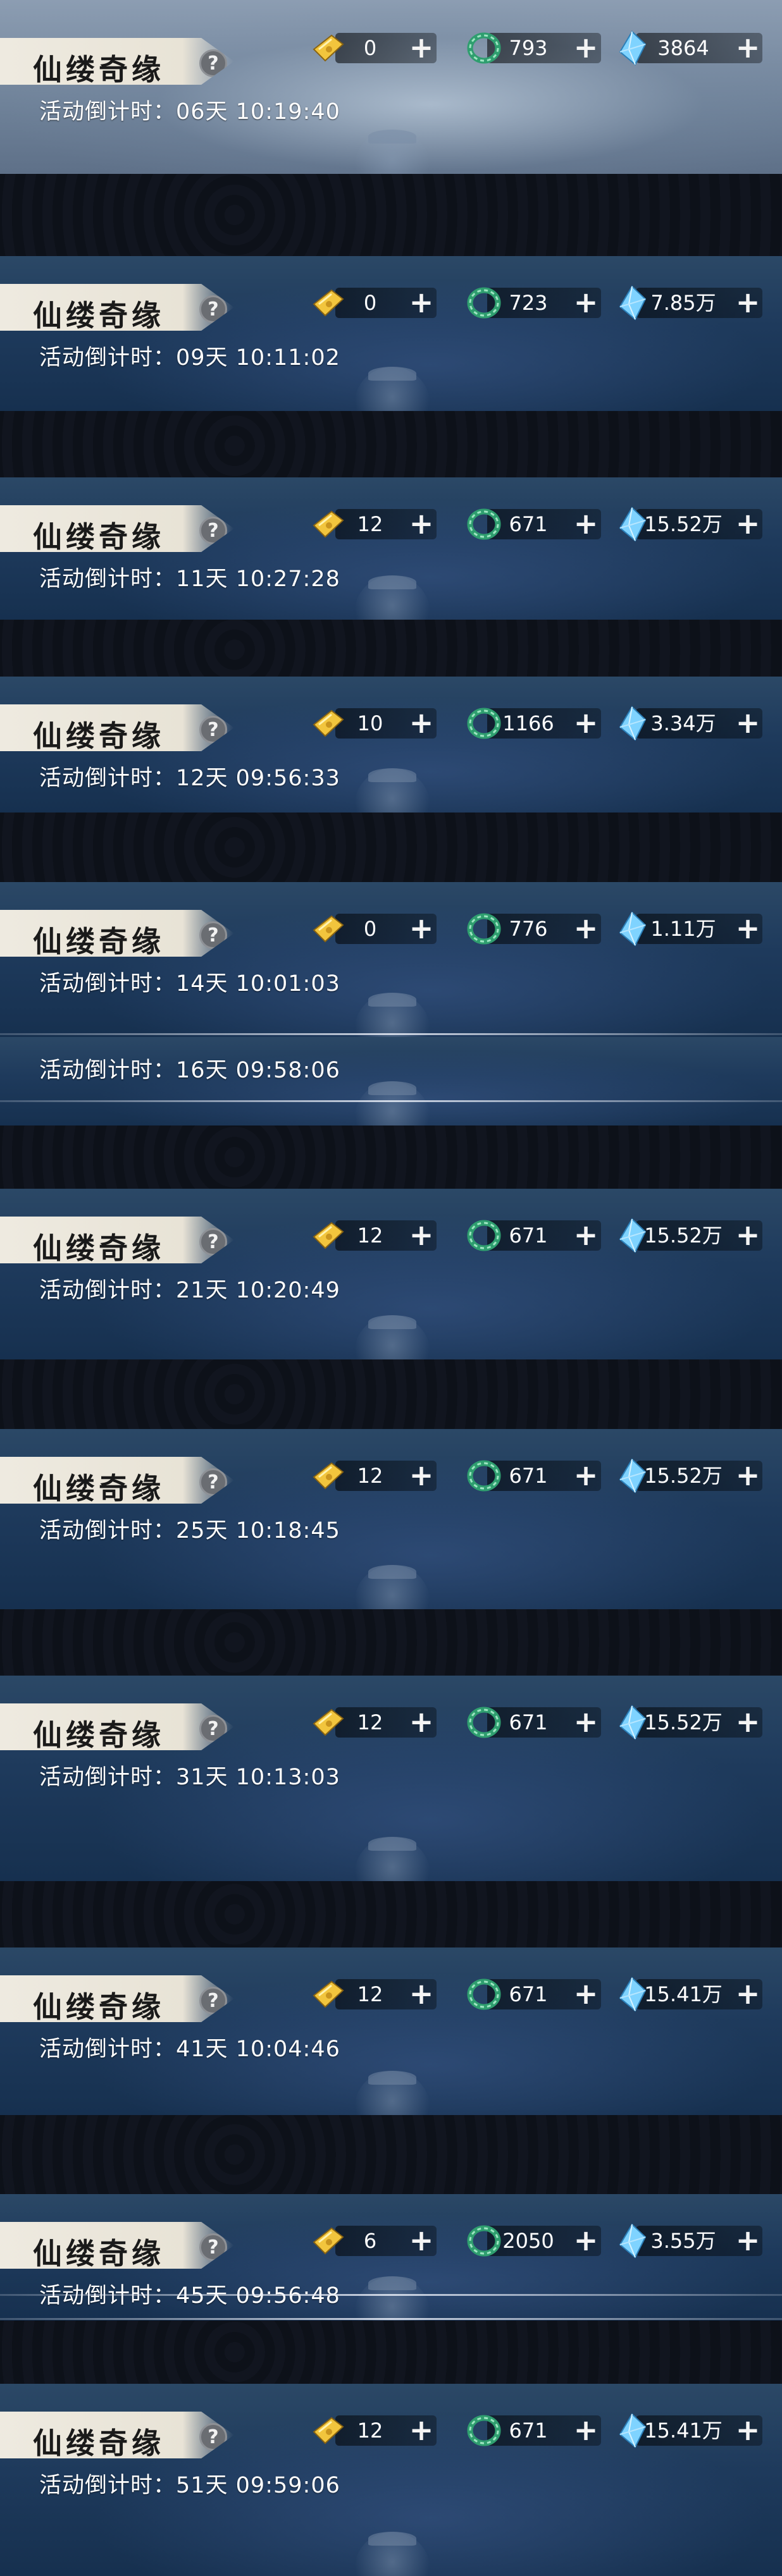 The width and height of the screenshot is (782, 2576). What do you see at coordinates (539, 1994) in the screenshot?
I see `resource-bar: 12 +671 +15.41万 +` at bounding box center [539, 1994].